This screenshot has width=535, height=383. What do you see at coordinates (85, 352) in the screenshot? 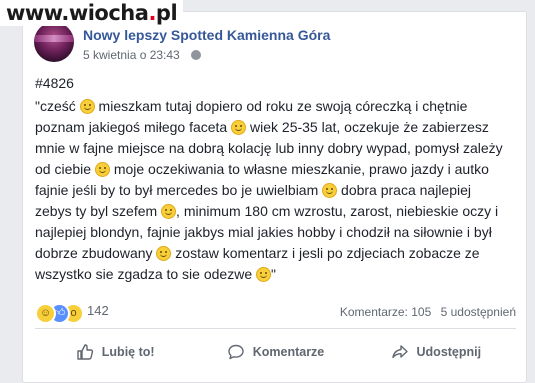
I see `thumbs-up-icon` at bounding box center [85, 352].